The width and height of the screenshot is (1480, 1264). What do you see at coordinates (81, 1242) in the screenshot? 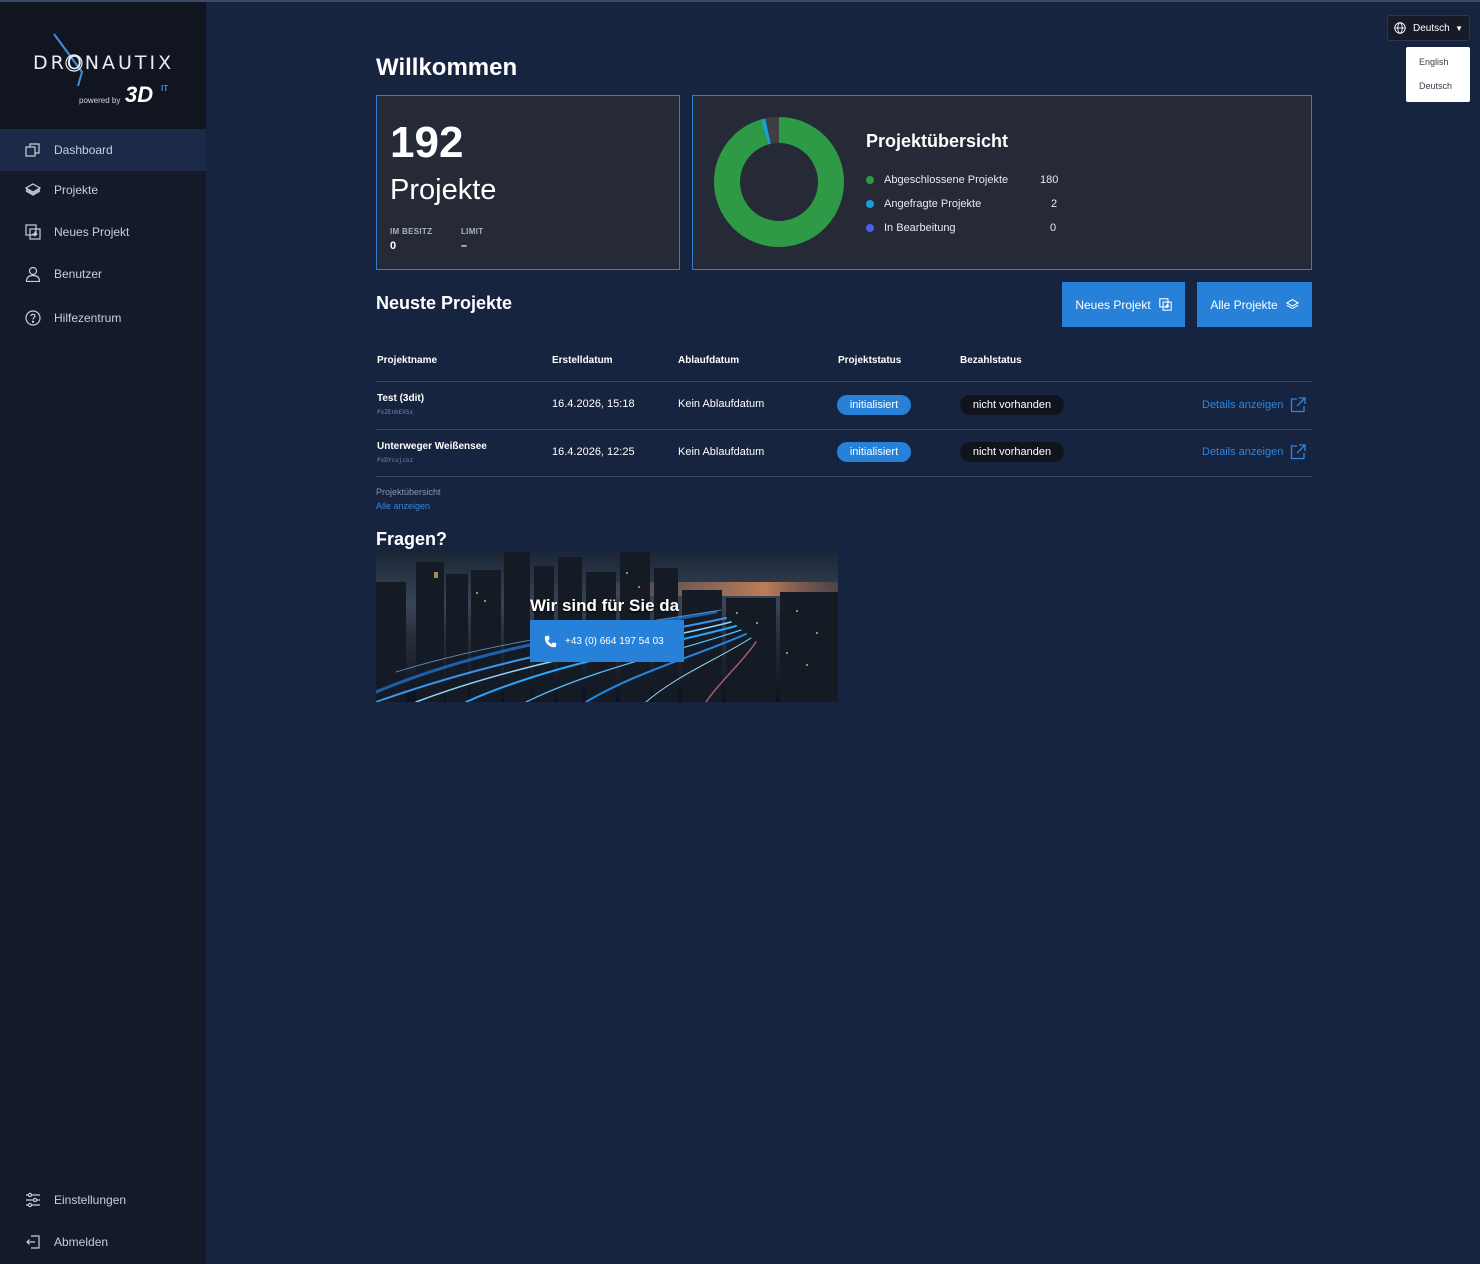
I see `sidebar-item-label: Abmelden` at bounding box center [81, 1242].